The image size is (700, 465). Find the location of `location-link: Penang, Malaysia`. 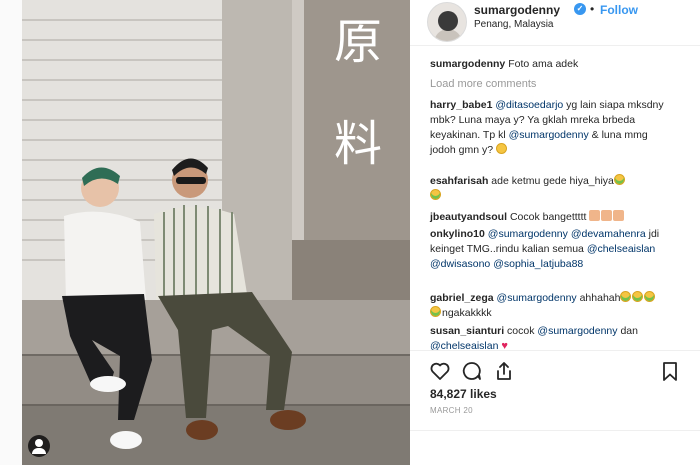

location-link: Penang, Malaysia is located at coordinates (514, 24).